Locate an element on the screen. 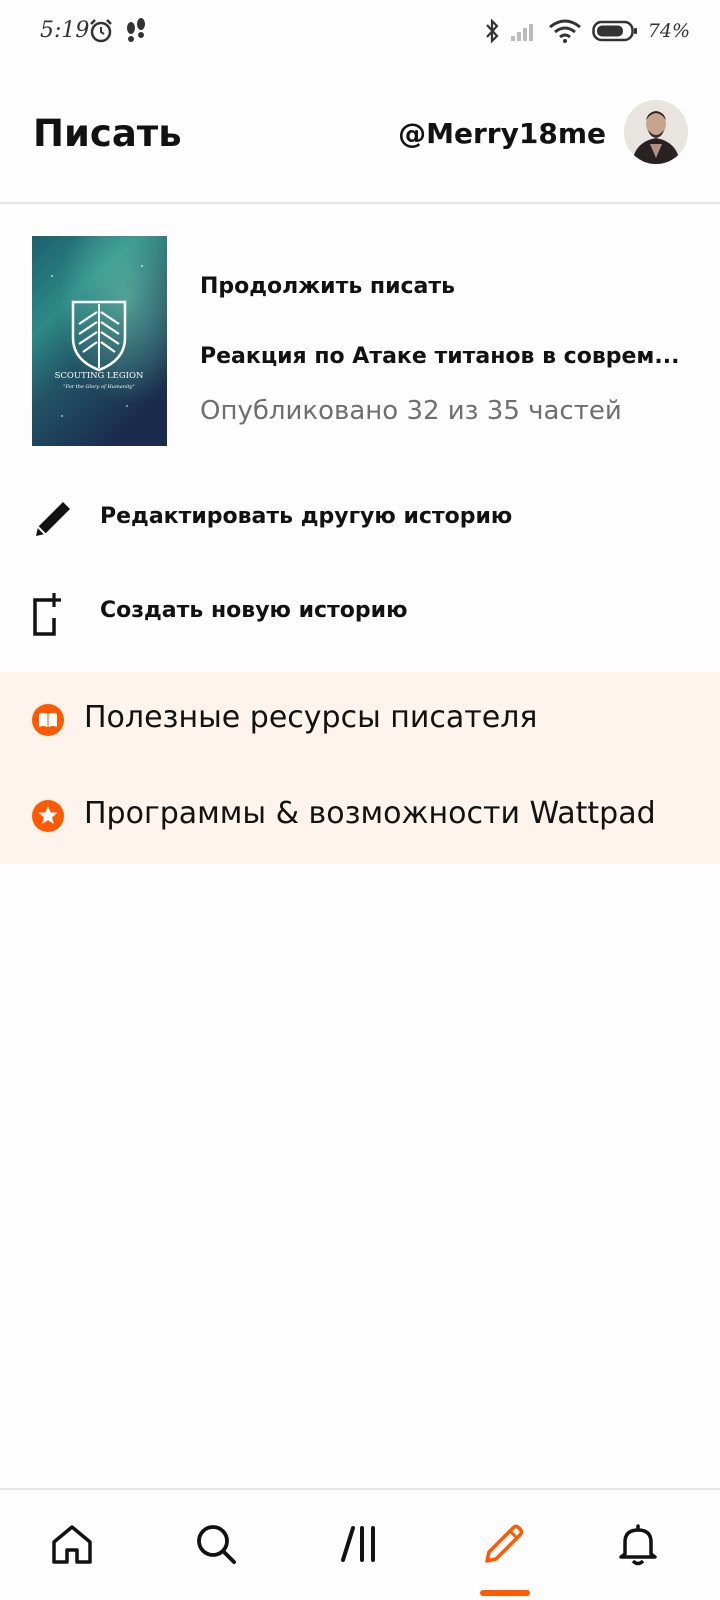  library-icon is located at coordinates (358, 1544).